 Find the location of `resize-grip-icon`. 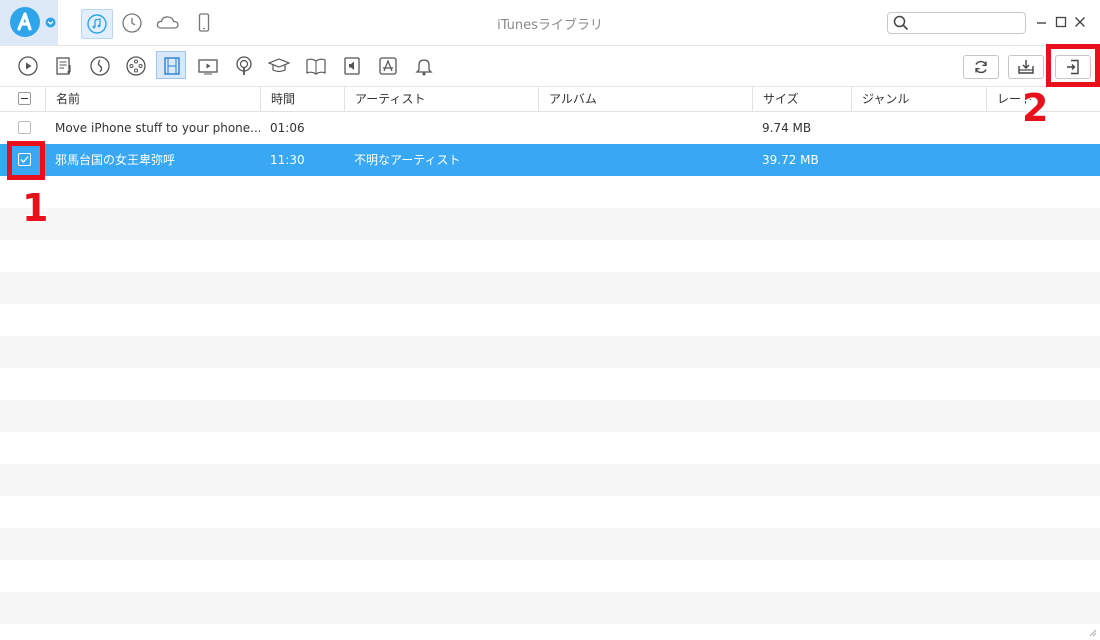

resize-grip-icon is located at coordinates (1092, 632).